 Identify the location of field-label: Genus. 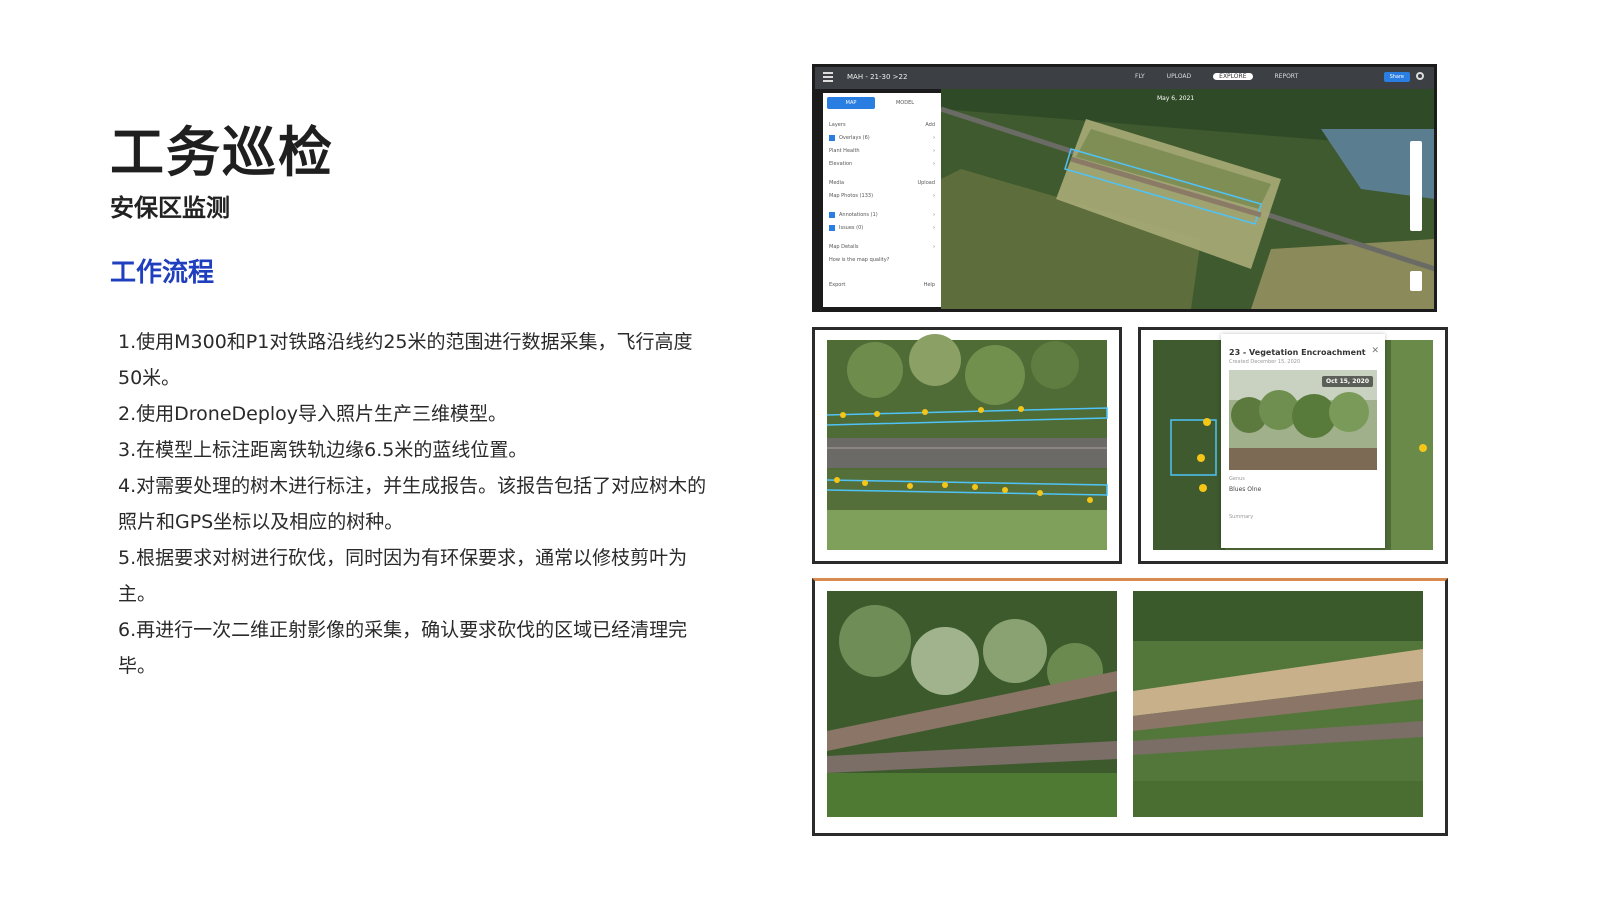
(1237, 479).